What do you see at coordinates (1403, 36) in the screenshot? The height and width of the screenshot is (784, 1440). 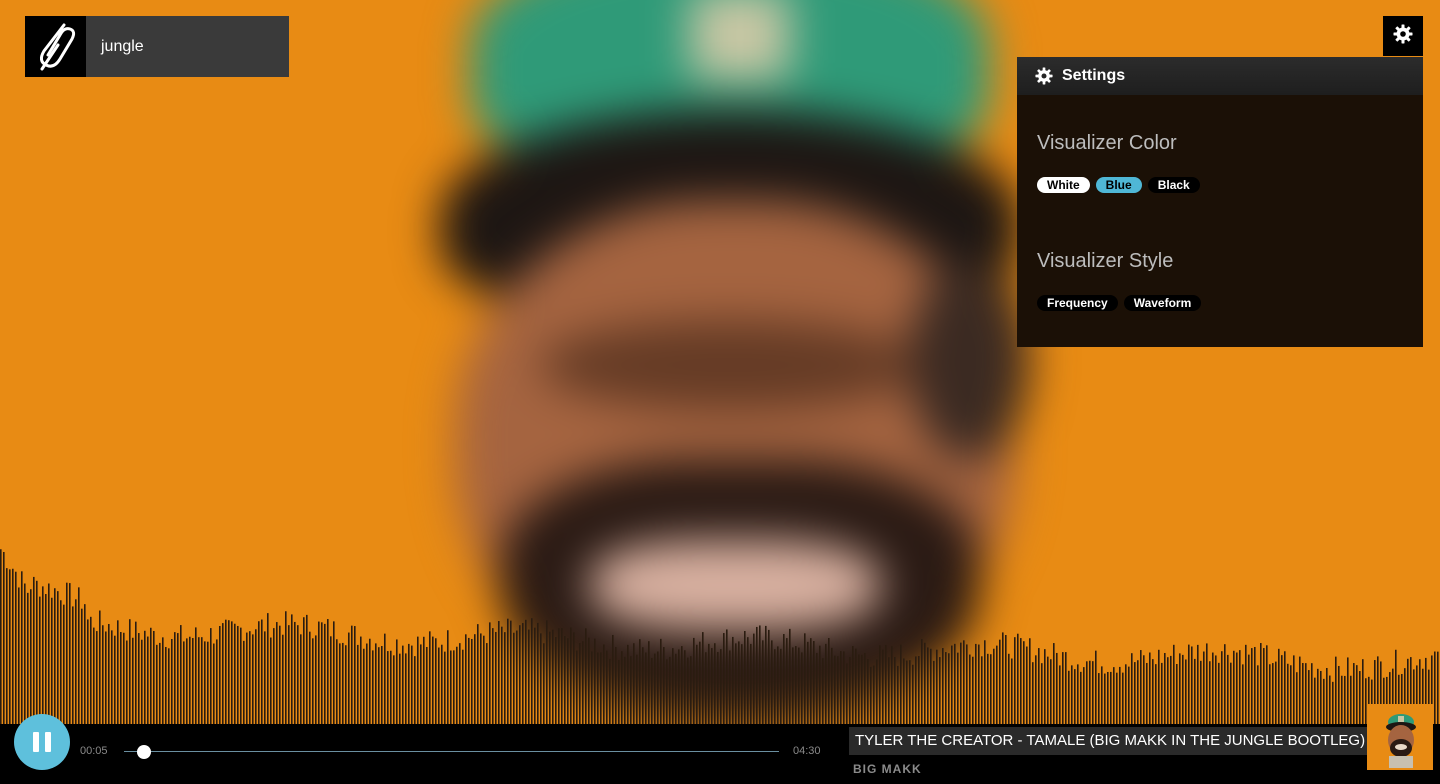 I see `settings-button` at bounding box center [1403, 36].